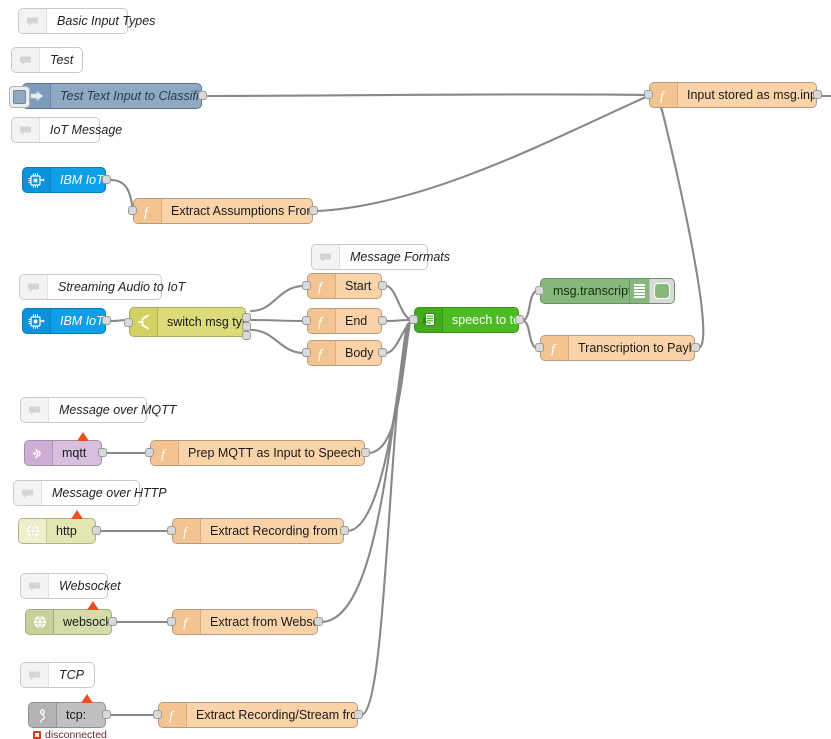 The height and width of the screenshot is (739, 831). Describe the element at coordinates (344, 353) in the screenshot. I see `node-function-body: f Body` at that location.